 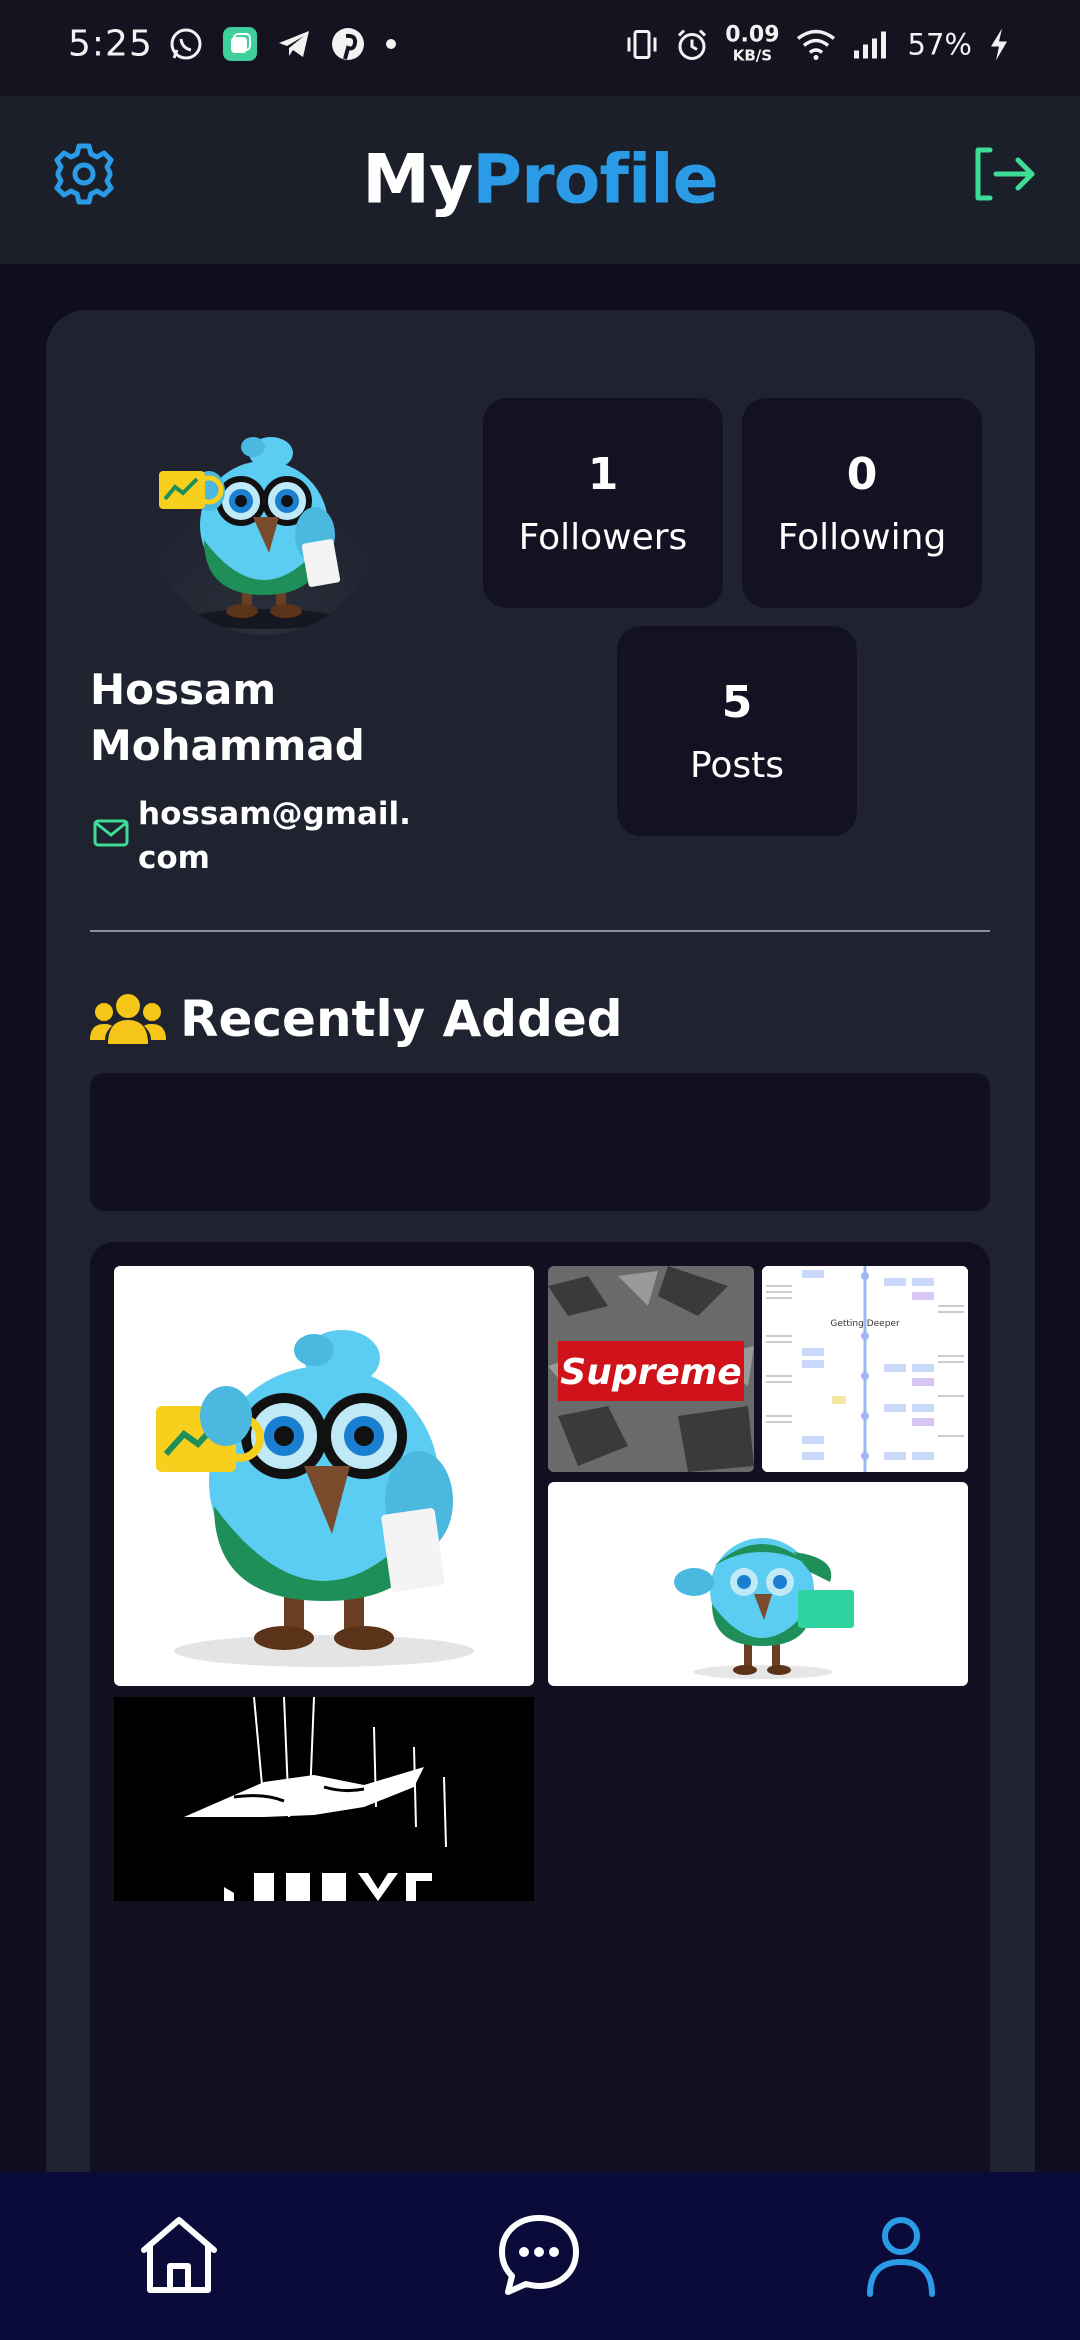 I want to click on app-header: MyProfile, so click(x=540, y=180).